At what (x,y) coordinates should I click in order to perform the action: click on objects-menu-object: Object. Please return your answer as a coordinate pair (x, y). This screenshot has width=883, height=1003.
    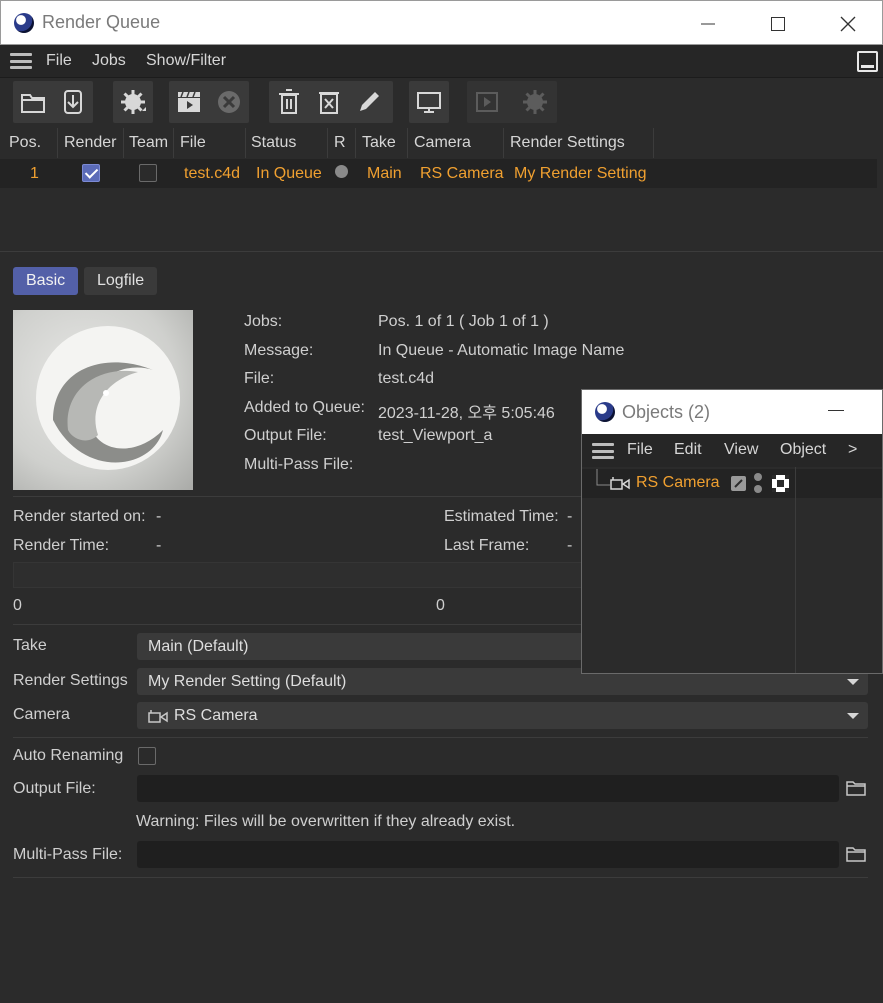
    Looking at the image, I should click on (803, 450).